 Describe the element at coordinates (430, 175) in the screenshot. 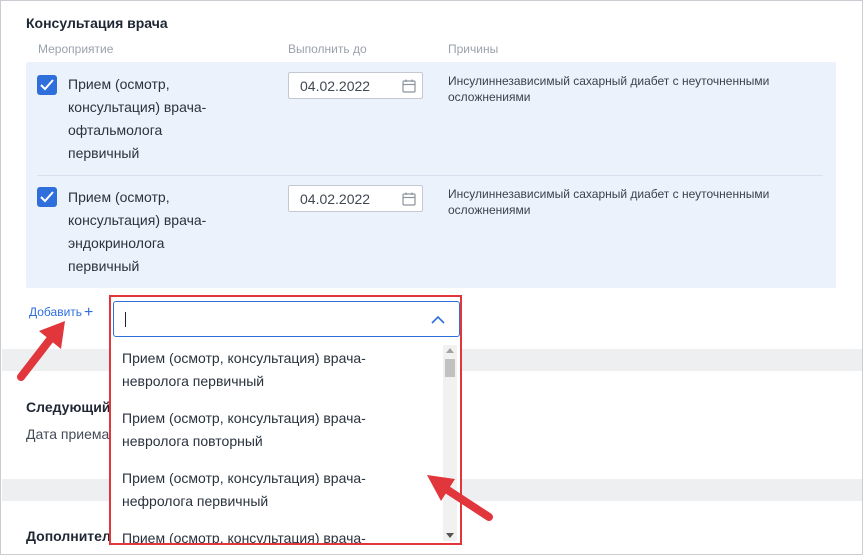

I see `row-divider` at that location.